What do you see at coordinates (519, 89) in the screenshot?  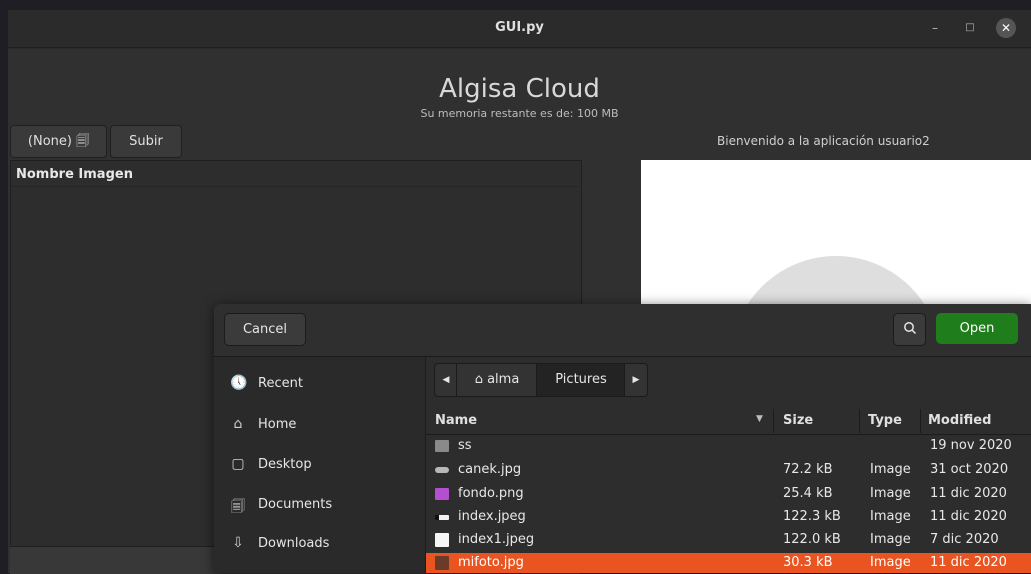 I see `app-title: Algisa Cloud` at bounding box center [519, 89].